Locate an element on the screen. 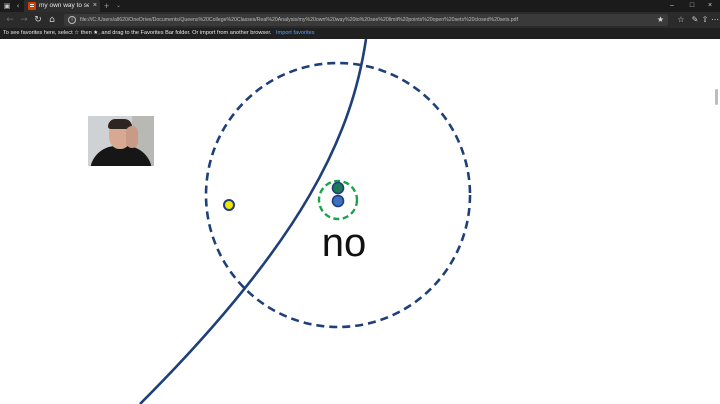 Image resolution: width=720 pixels, height=404 pixels. share-icon: ⇧ is located at coordinates (705, 20).